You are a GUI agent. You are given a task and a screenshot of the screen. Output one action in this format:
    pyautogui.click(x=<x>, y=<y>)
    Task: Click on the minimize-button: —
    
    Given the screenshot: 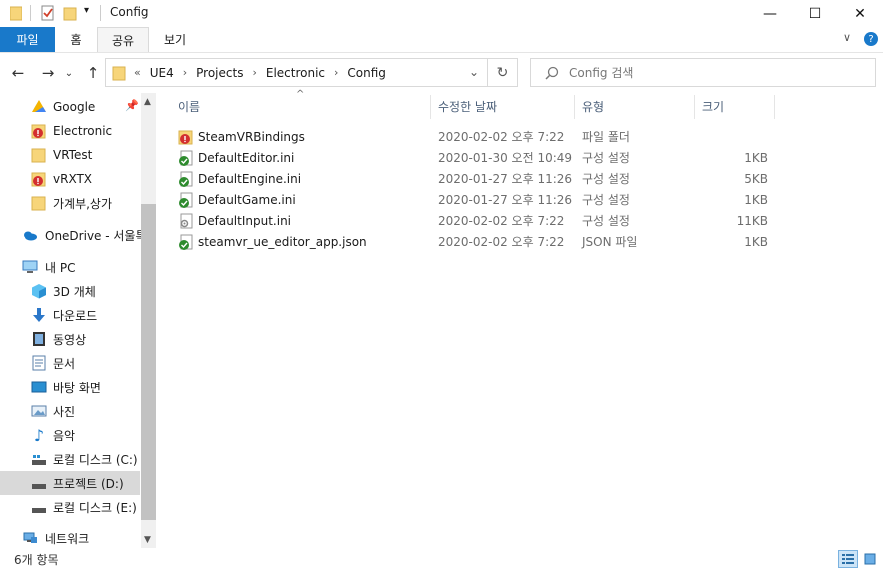 What is the action you would take?
    pyautogui.click(x=770, y=13)
    